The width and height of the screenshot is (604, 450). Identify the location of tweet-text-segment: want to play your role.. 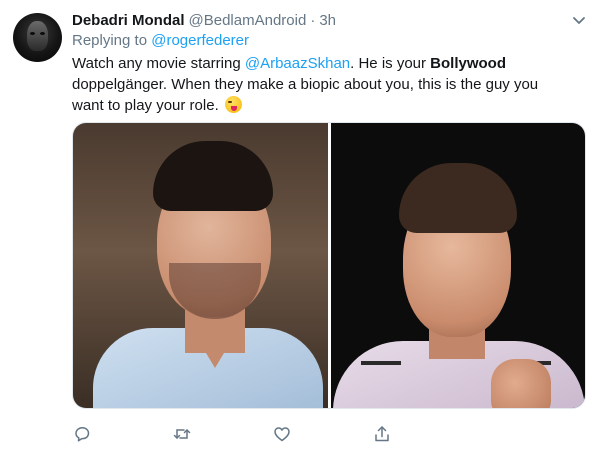
(147, 105).